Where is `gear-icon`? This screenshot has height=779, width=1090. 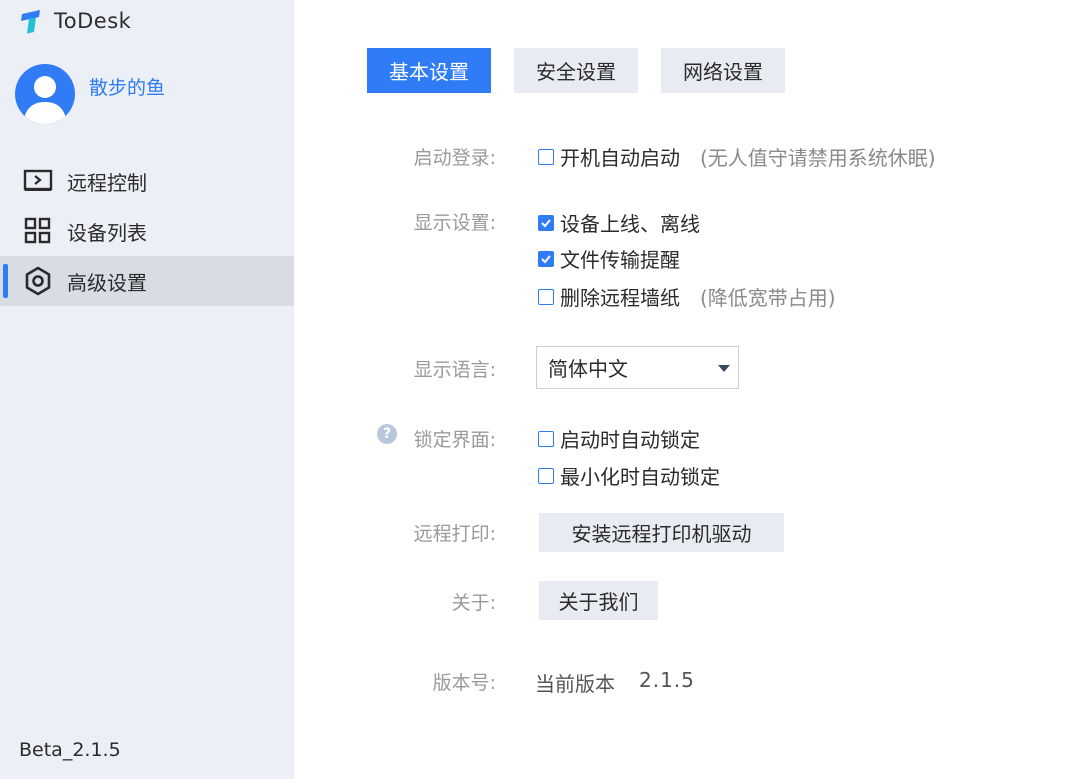 gear-icon is located at coordinates (38, 281).